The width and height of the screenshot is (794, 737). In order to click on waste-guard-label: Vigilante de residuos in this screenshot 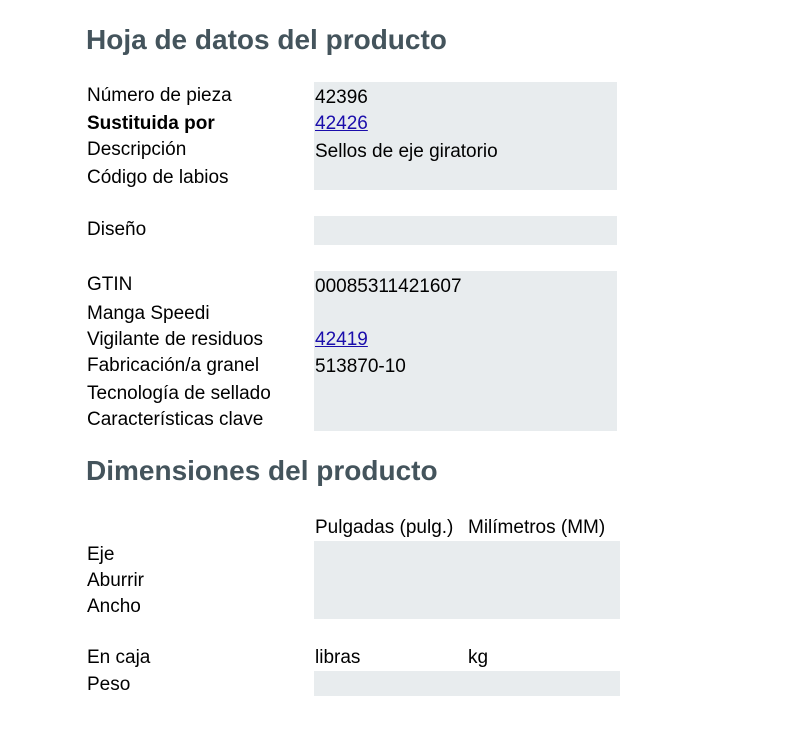, I will do `click(175, 339)`.